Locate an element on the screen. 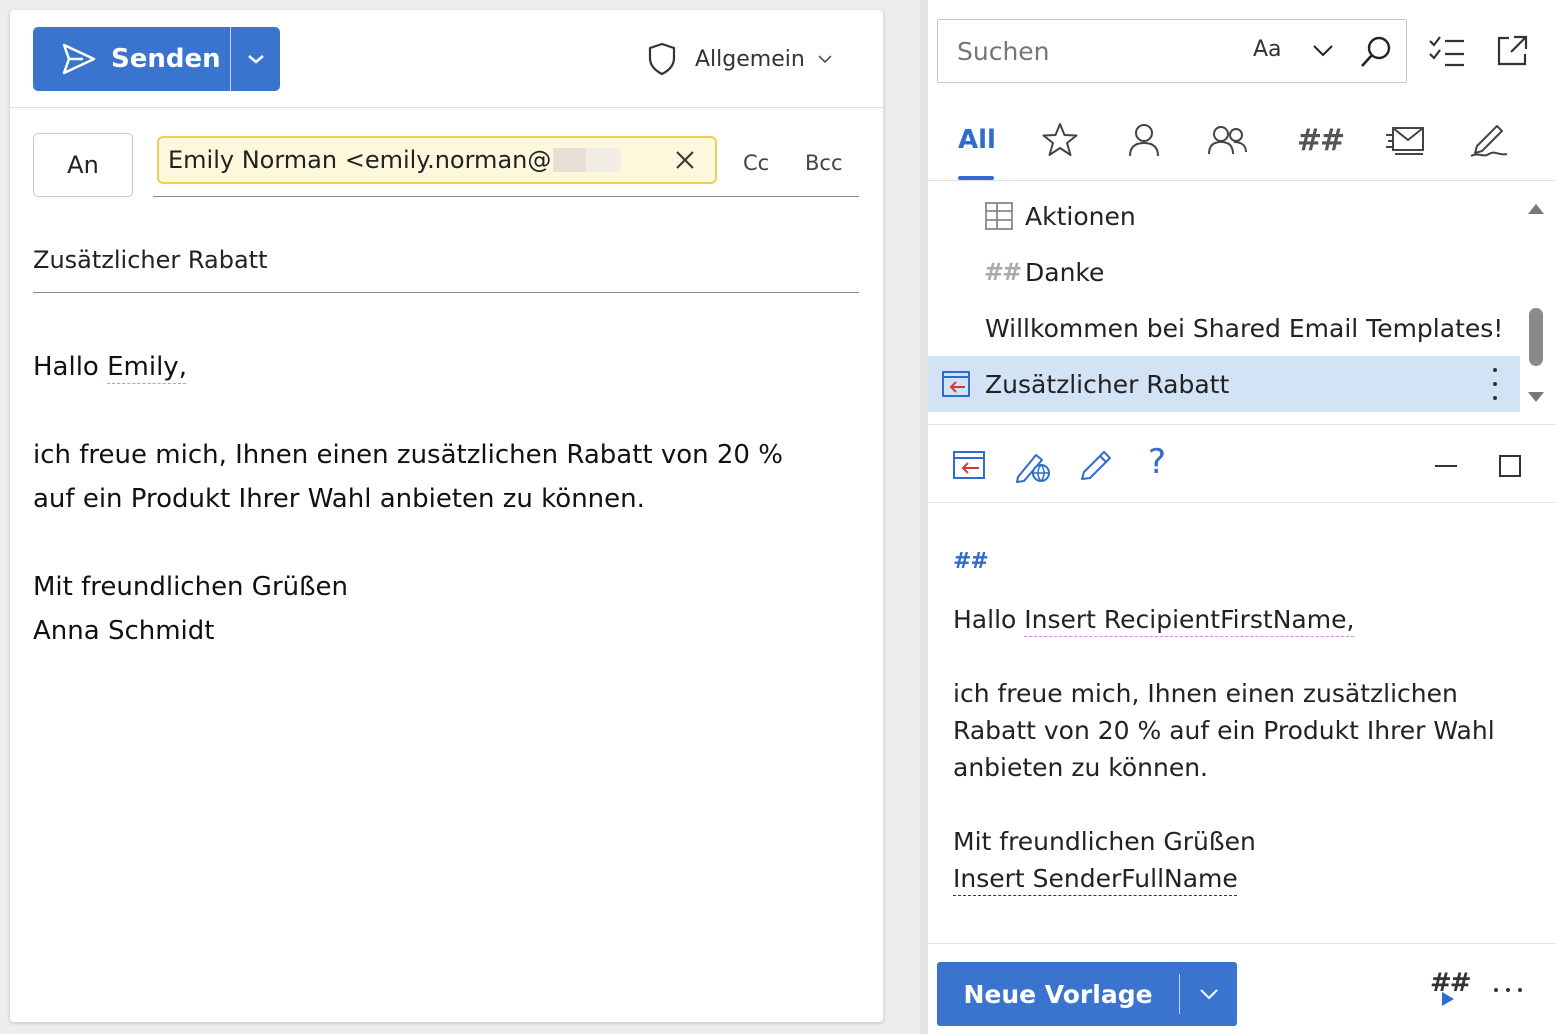 This screenshot has width=1555, height=1034. list-item-label: Willkommen bei Shared Email Templates! is located at coordinates (1244, 328).